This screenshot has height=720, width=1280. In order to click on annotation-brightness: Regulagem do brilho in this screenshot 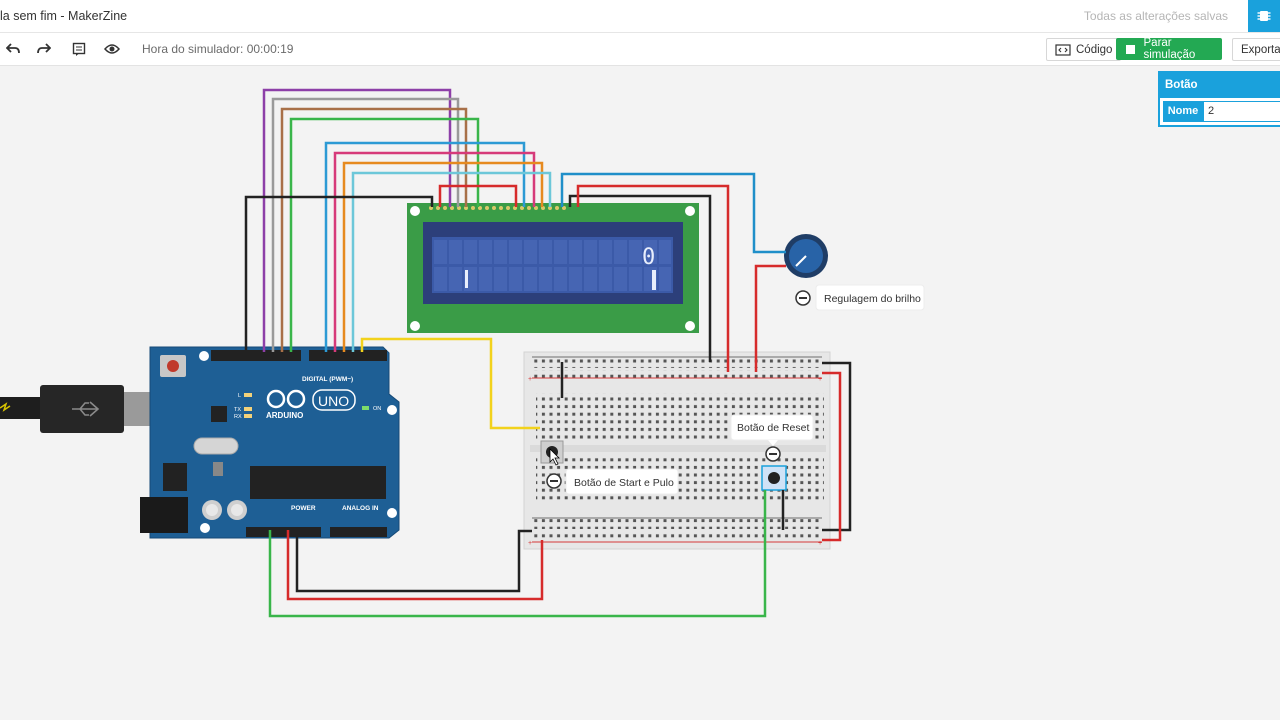, I will do `click(860, 297)`.